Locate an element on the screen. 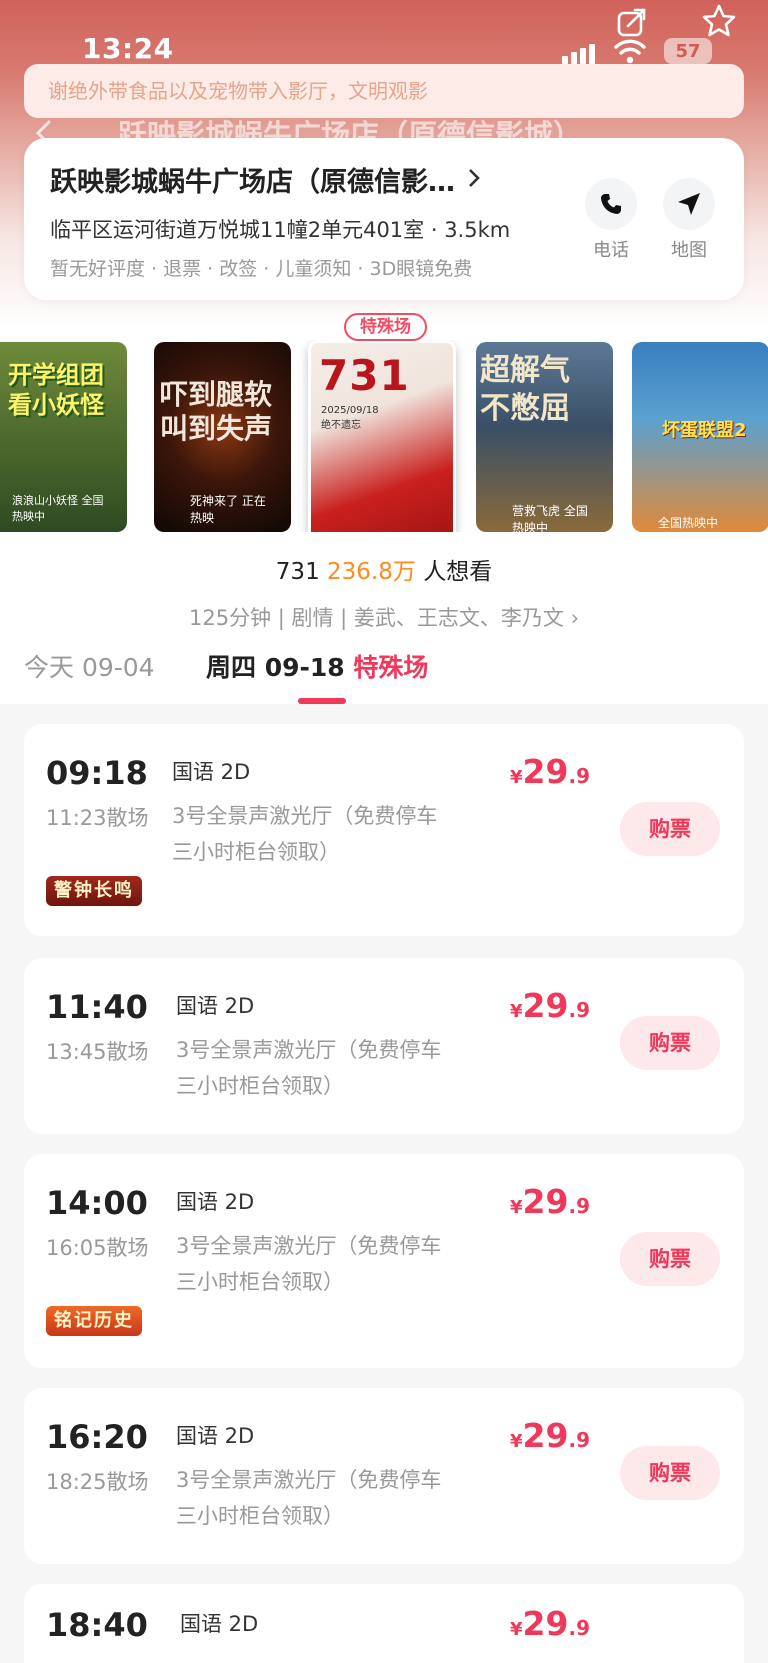 This screenshot has height=1663, width=768. movie-name: 731 is located at coordinates (297, 572).